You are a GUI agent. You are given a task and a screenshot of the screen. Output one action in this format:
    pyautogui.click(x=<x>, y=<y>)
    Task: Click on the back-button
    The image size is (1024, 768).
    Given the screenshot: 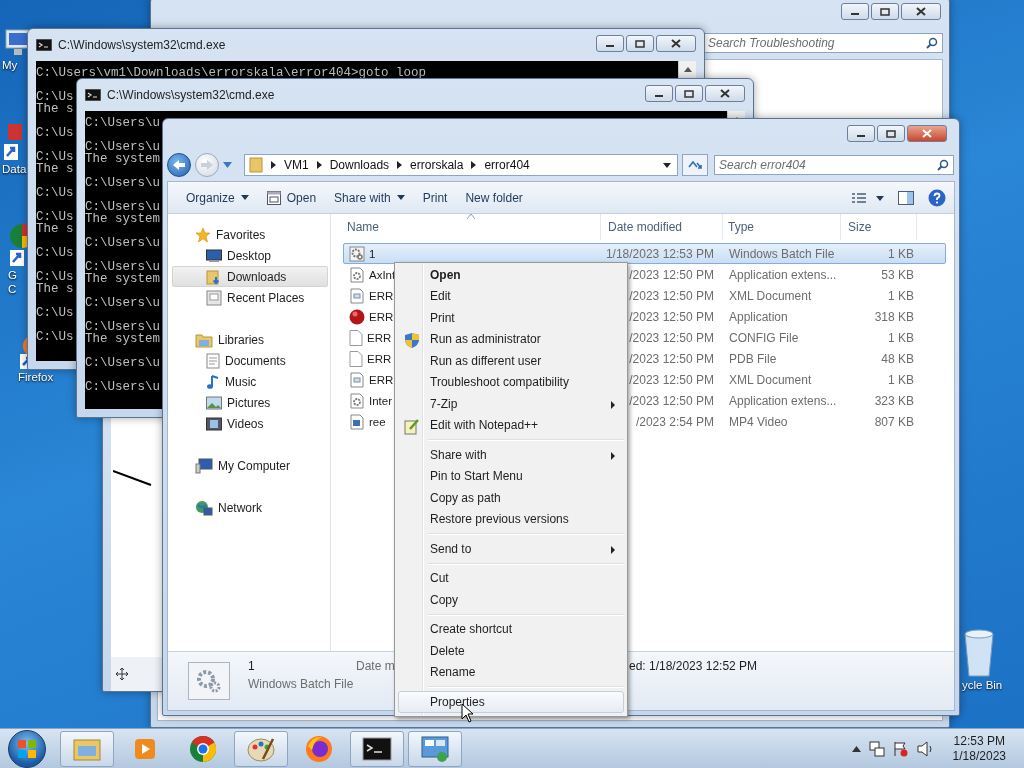 What is the action you would take?
    pyautogui.click(x=179, y=165)
    